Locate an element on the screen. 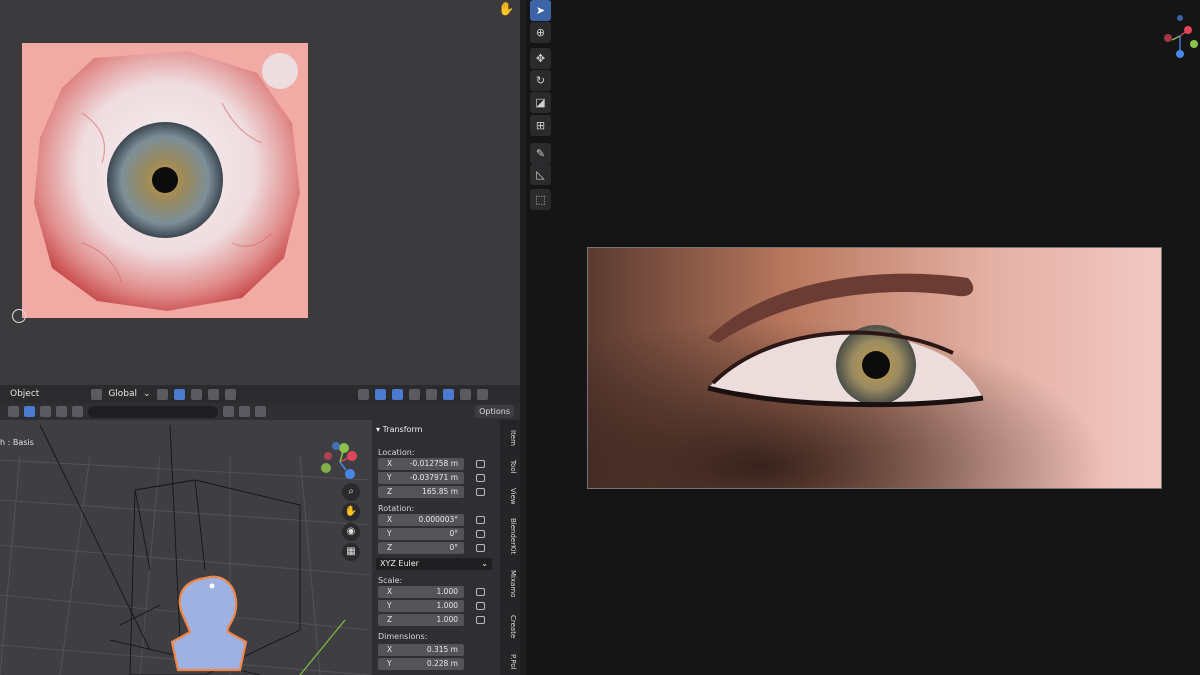 This screenshot has height=675, width=1200. wireframe-shading-icon is located at coordinates (431, 394).